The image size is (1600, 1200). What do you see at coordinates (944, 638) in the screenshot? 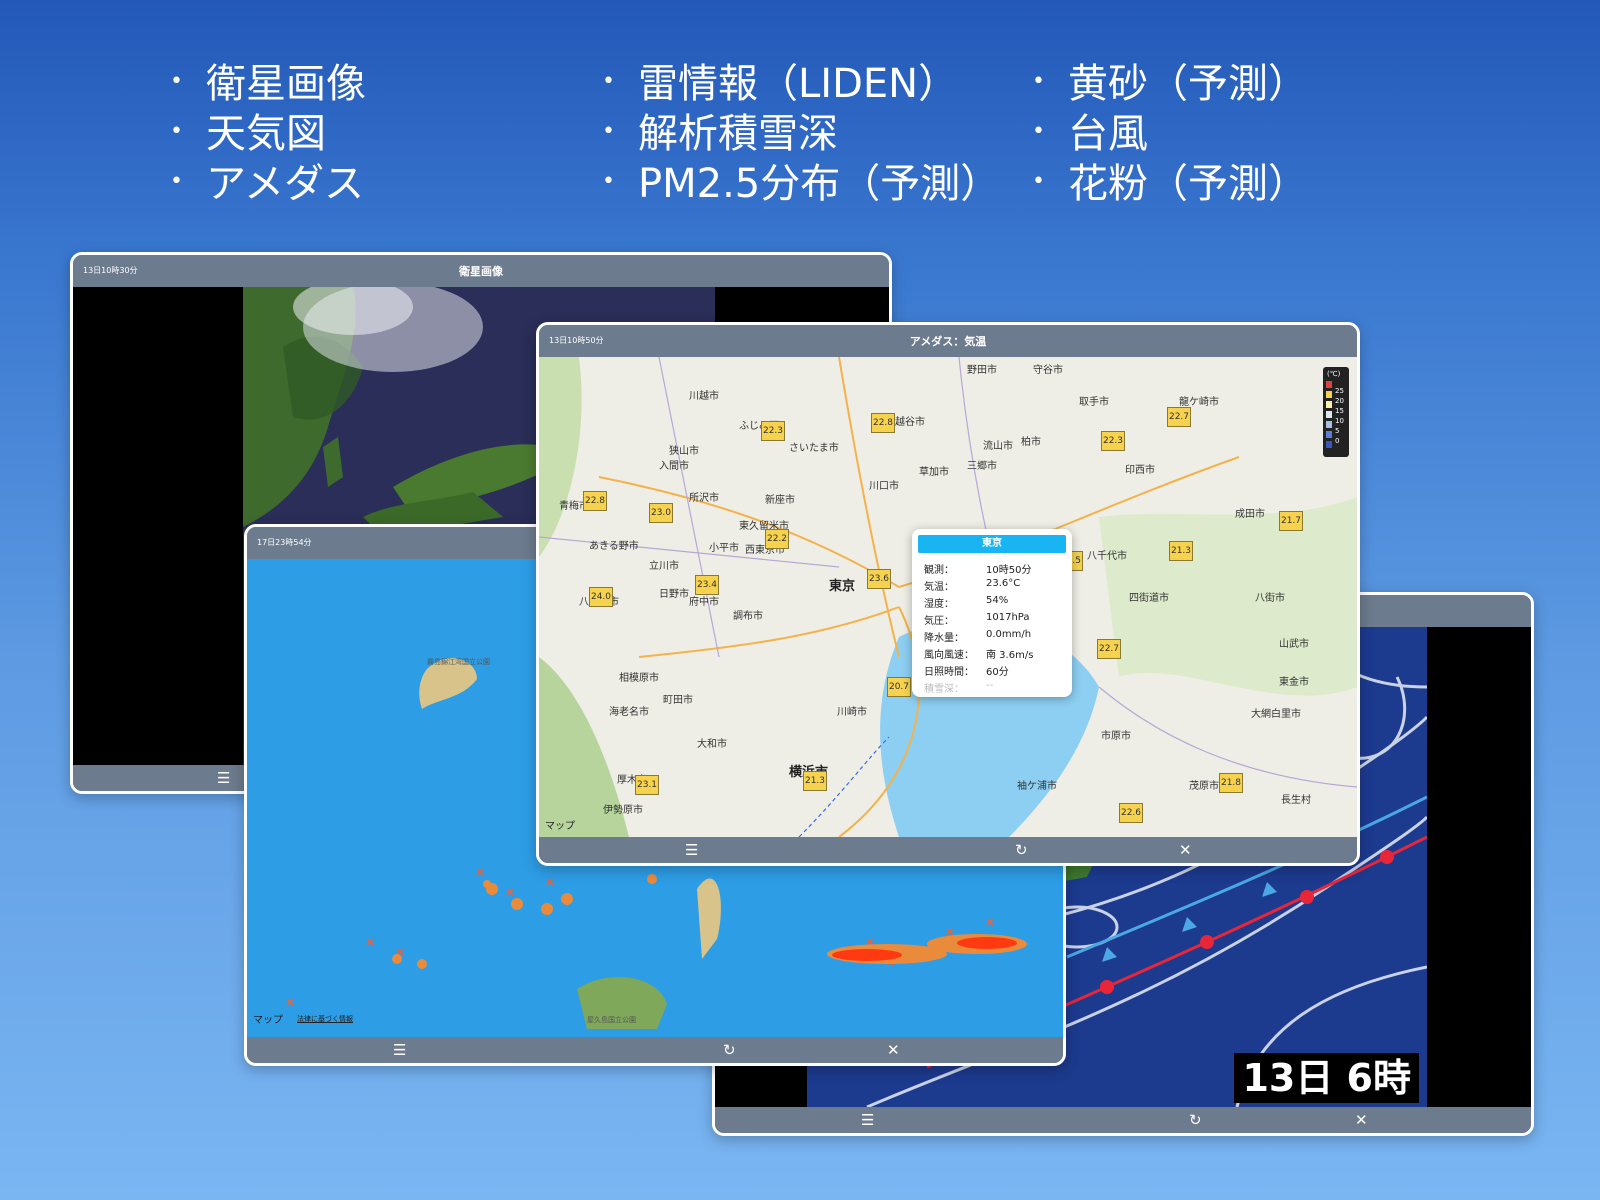
I see `popup-key: 降水量：` at bounding box center [944, 638].